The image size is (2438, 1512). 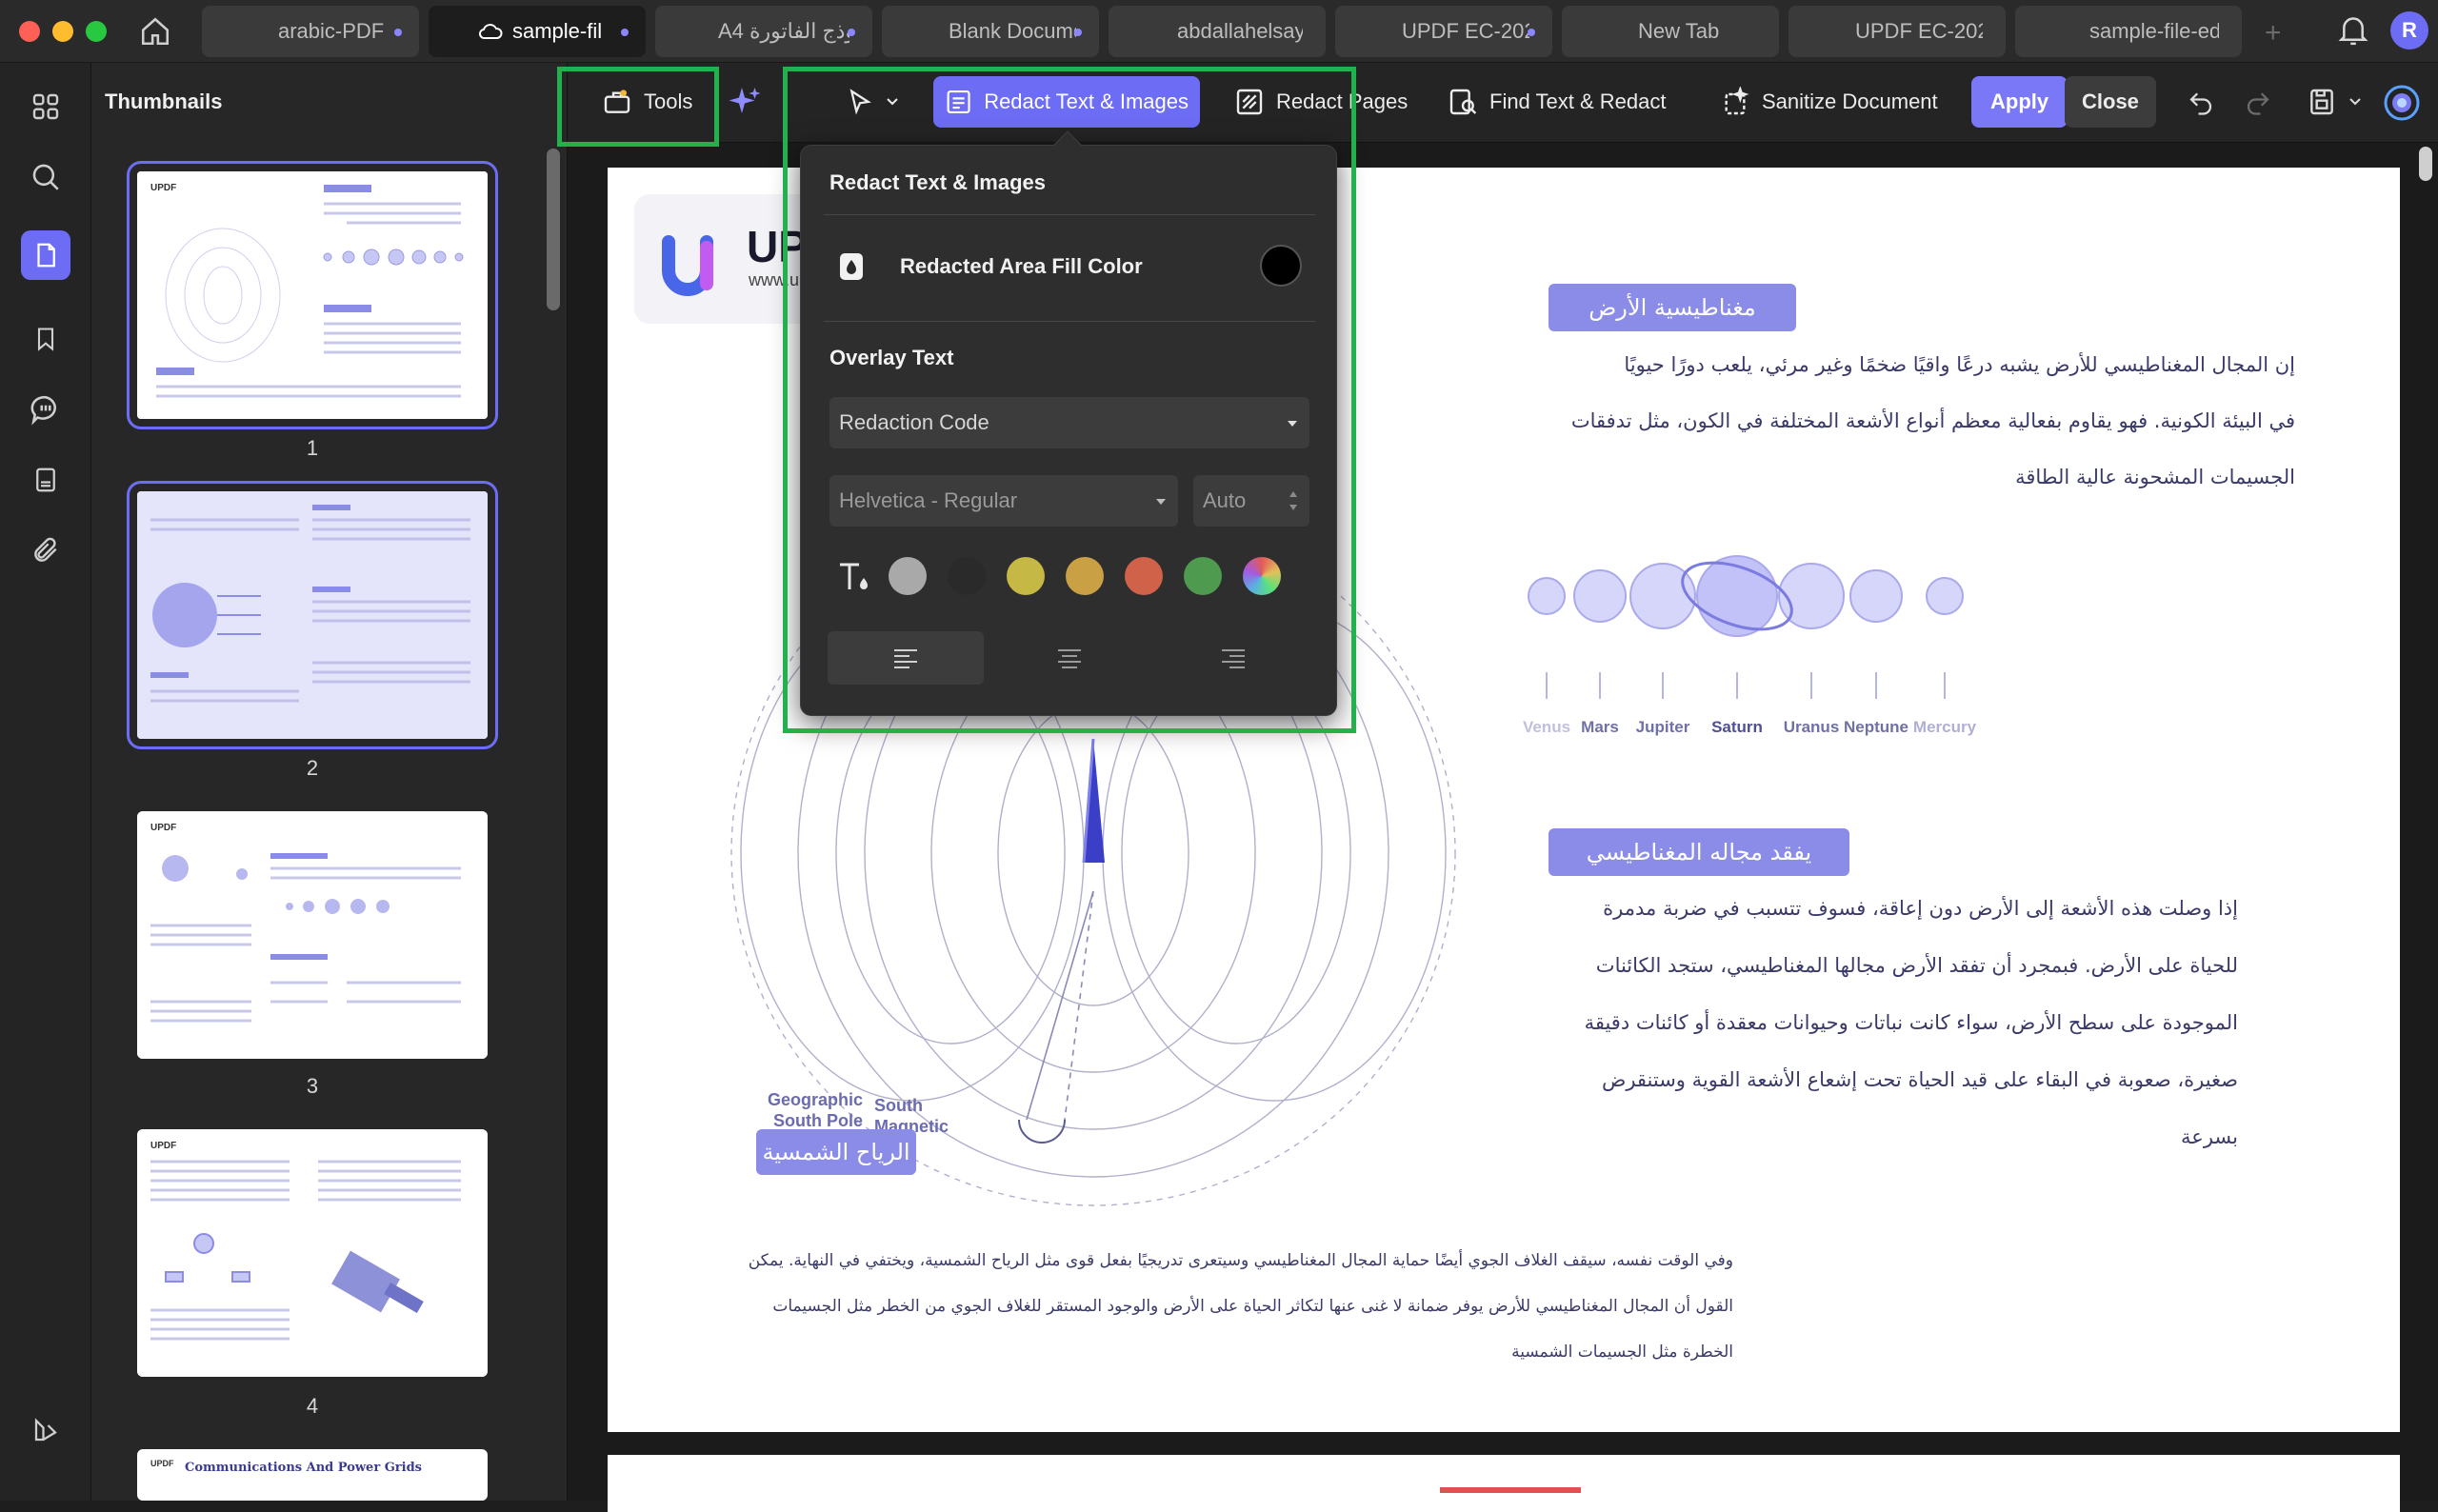 I want to click on tab-abdallahelsayed: abdallahelsaye, so click(x=1217, y=31).